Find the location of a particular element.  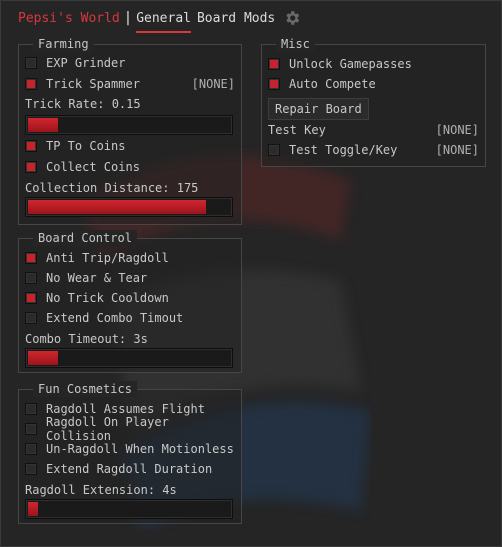

unlock-gamepasses-label: Unlock Gamepasses is located at coordinates (350, 64).